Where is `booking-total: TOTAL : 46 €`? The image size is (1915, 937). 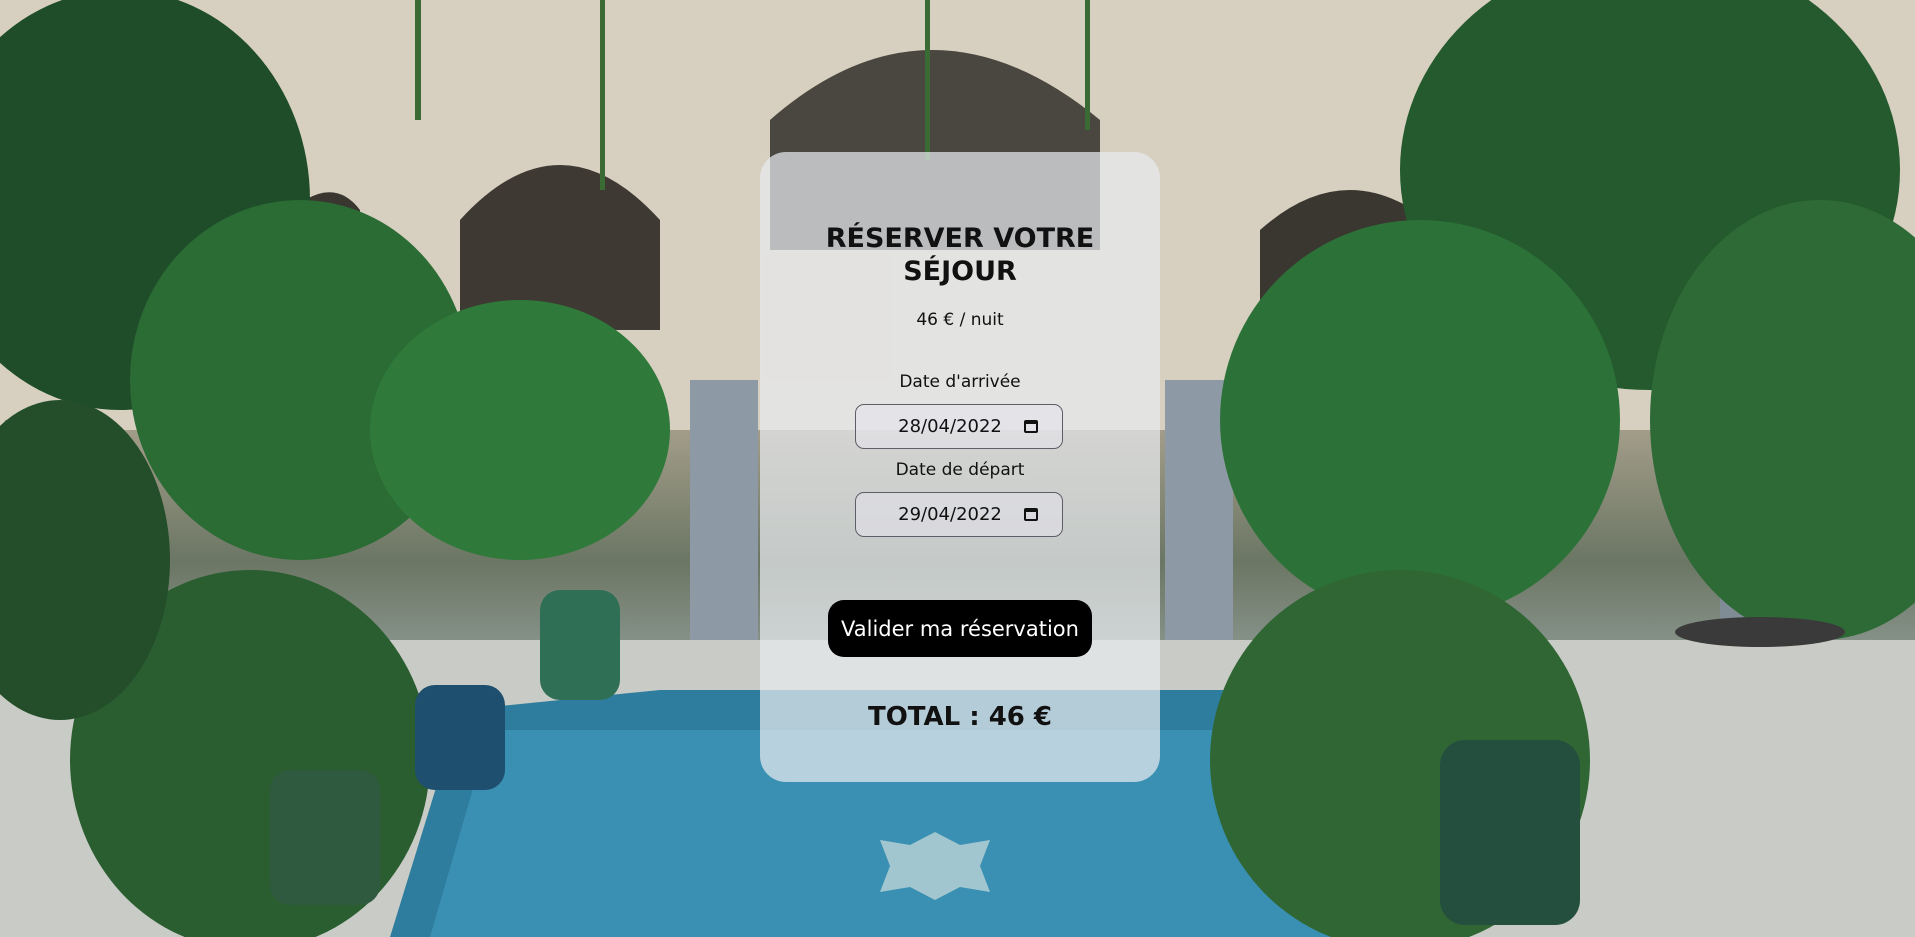 booking-total: TOTAL : 46 € is located at coordinates (960, 717).